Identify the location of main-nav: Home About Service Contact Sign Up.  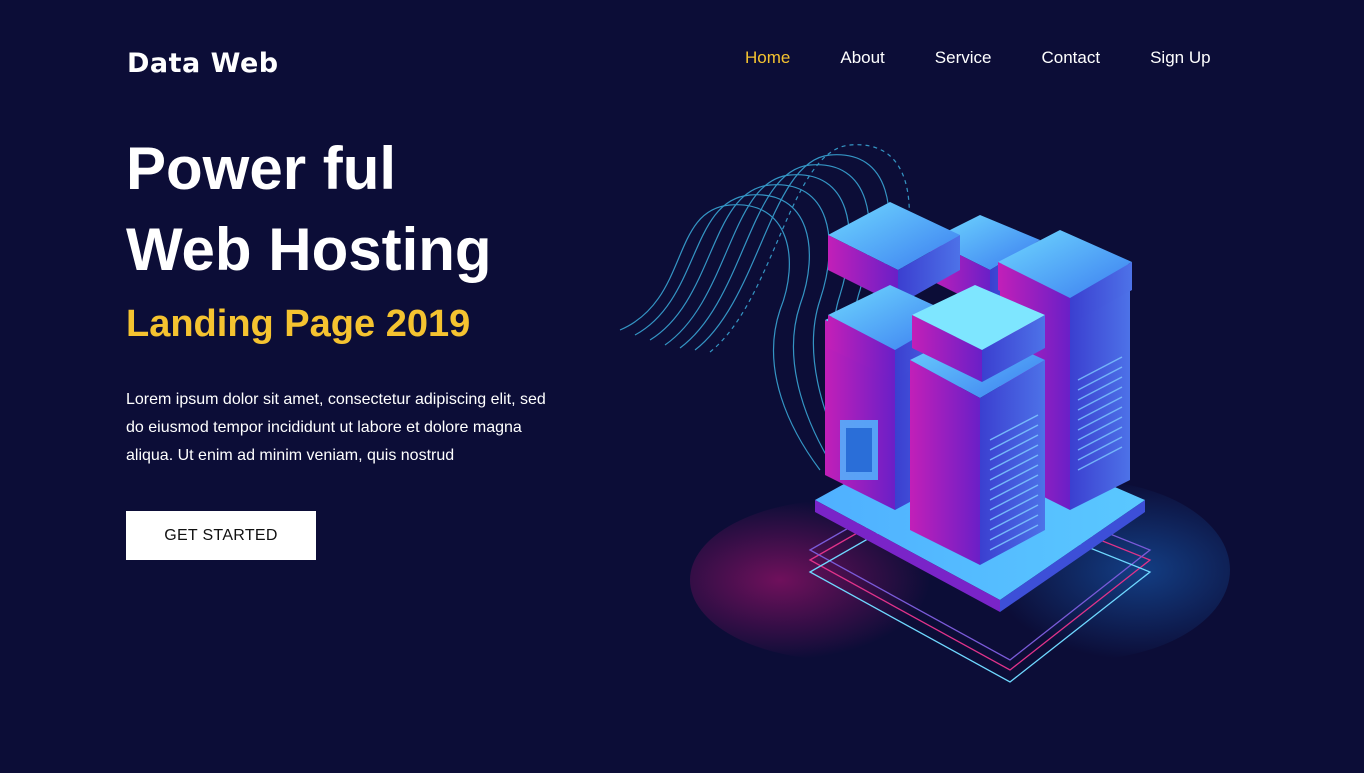
(978, 58).